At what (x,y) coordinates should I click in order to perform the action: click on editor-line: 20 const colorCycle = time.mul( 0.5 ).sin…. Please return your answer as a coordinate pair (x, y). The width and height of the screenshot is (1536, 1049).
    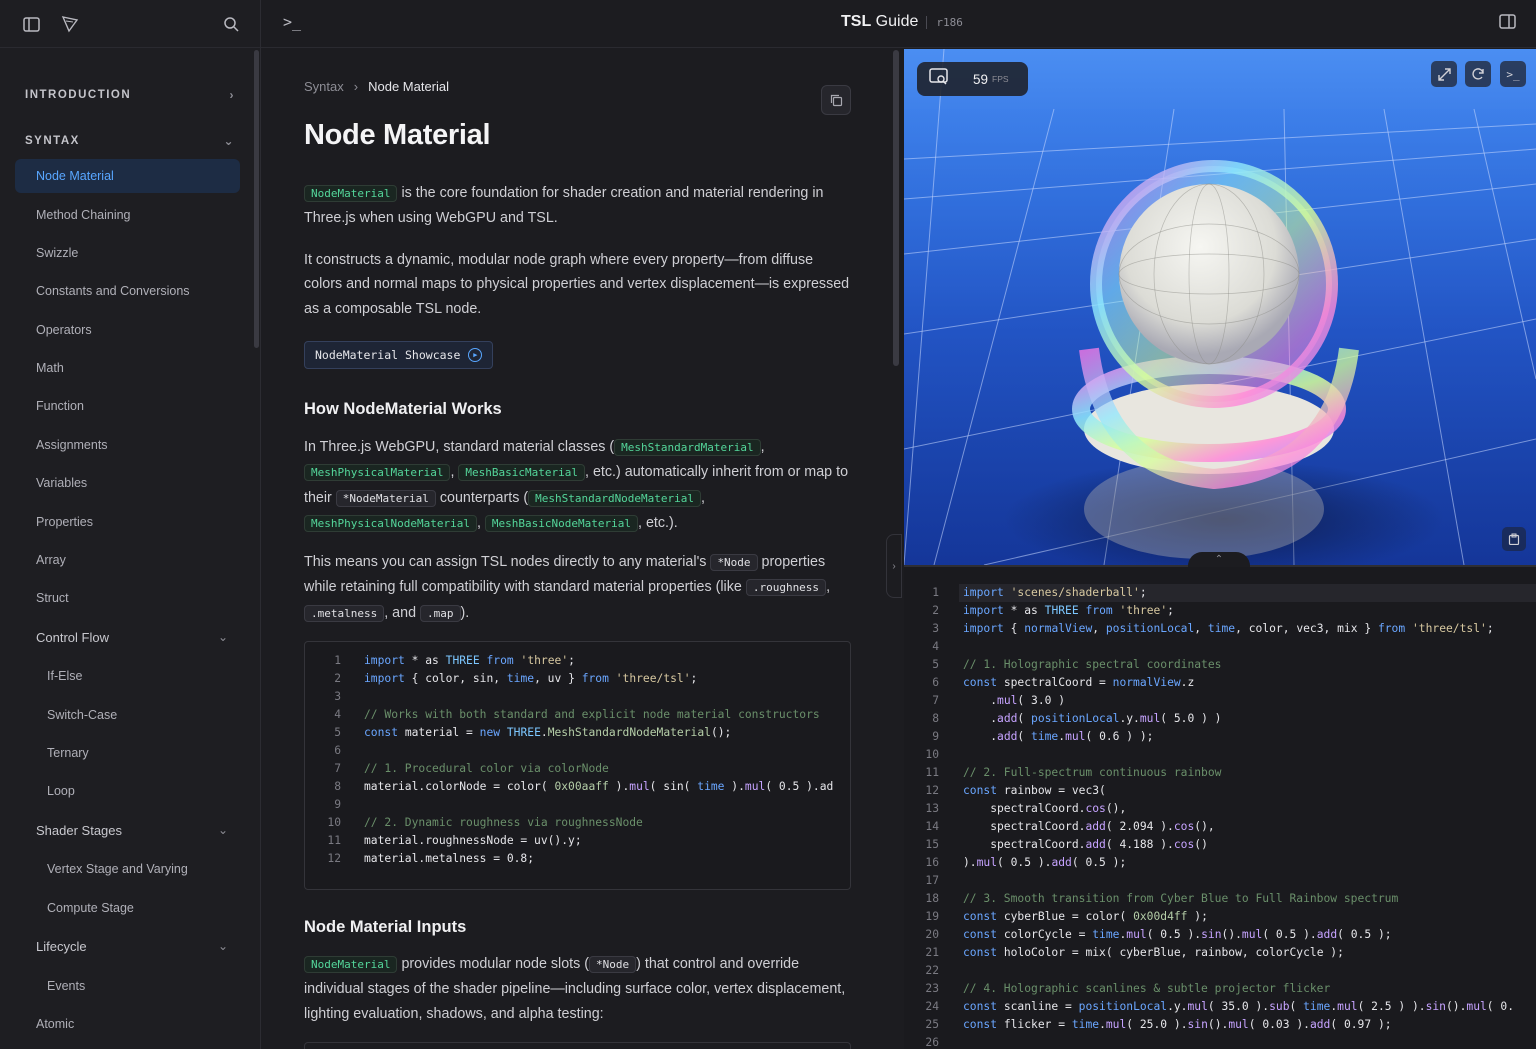
    Looking at the image, I should click on (1158, 934).